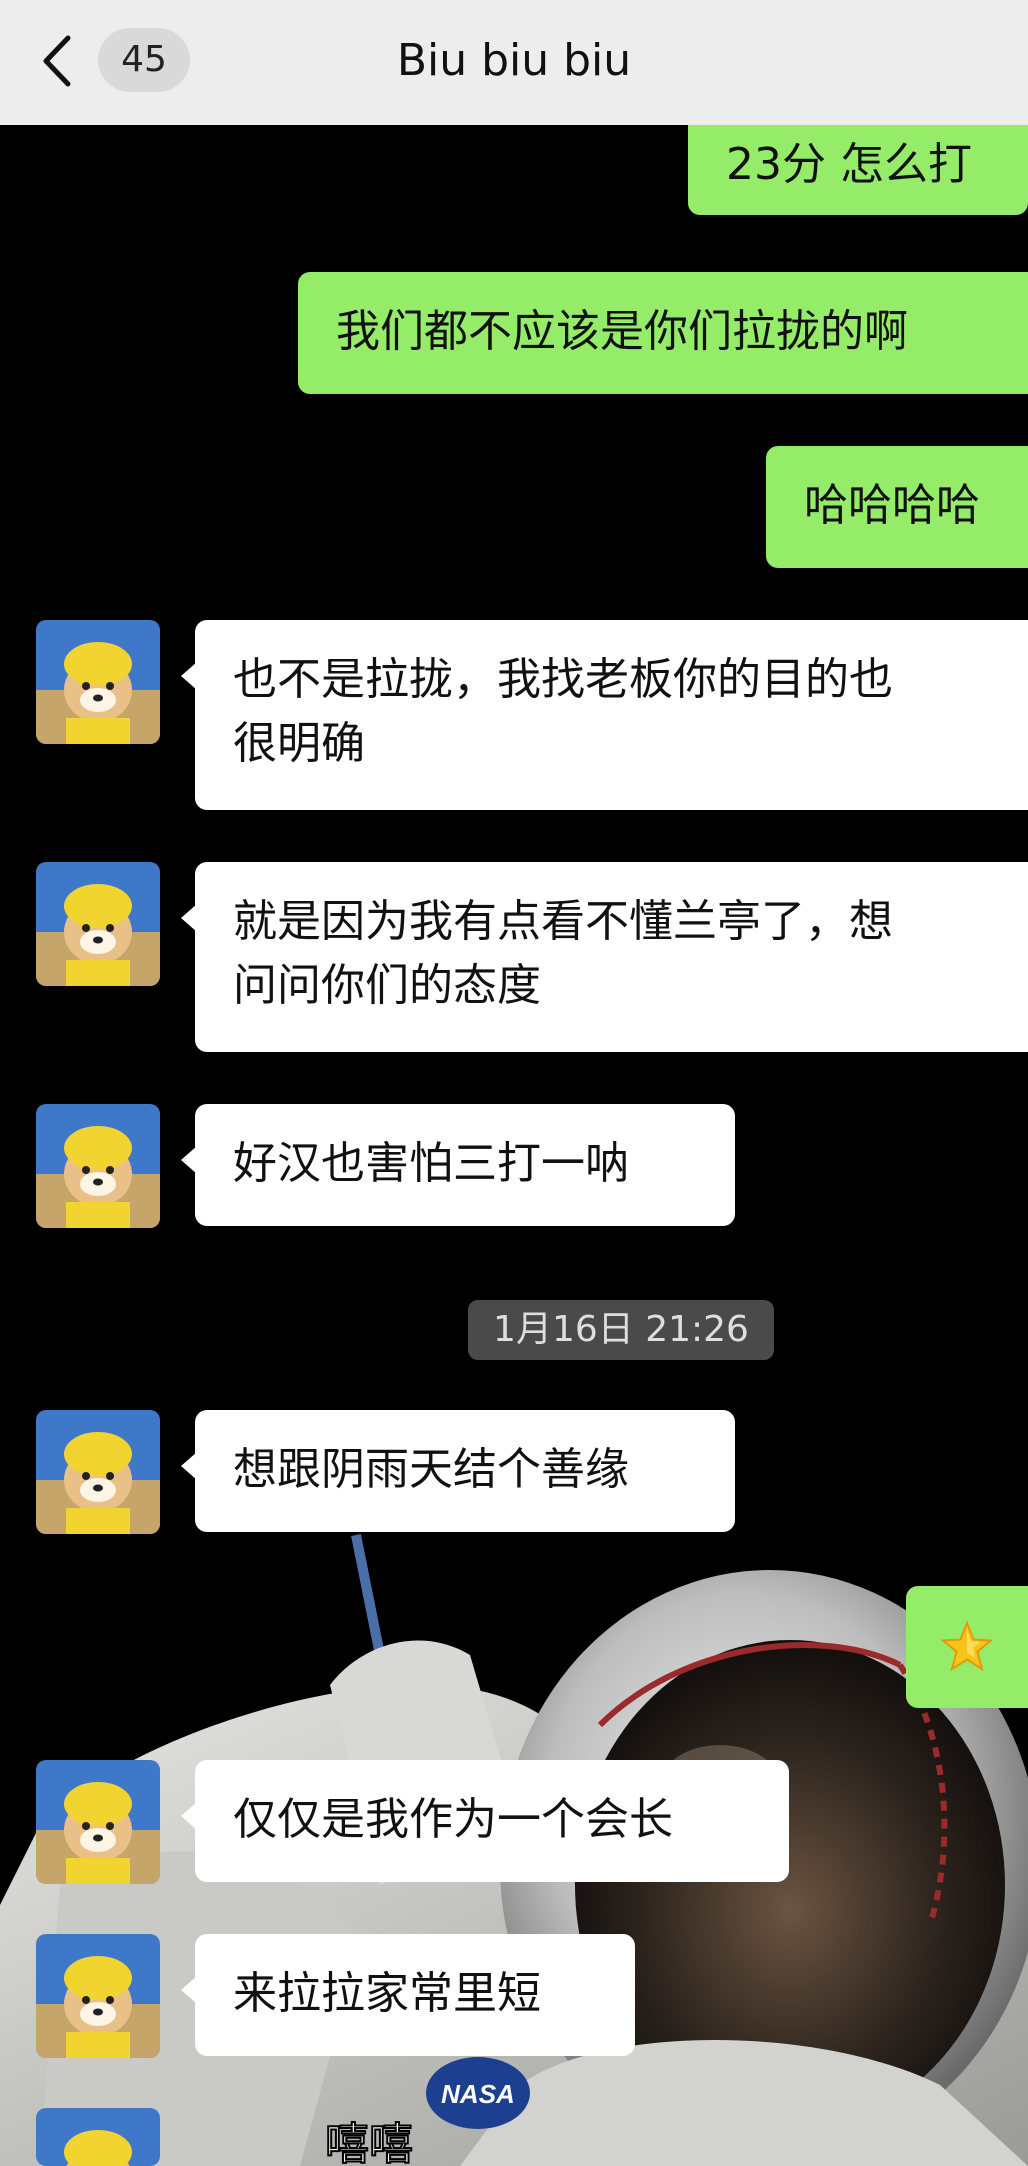 Image resolution: width=1028 pixels, height=2166 pixels. Describe the element at coordinates (563, 679) in the screenshot. I see `message-text-line: 也不是拉拢，我找老板你的目的也` at that location.